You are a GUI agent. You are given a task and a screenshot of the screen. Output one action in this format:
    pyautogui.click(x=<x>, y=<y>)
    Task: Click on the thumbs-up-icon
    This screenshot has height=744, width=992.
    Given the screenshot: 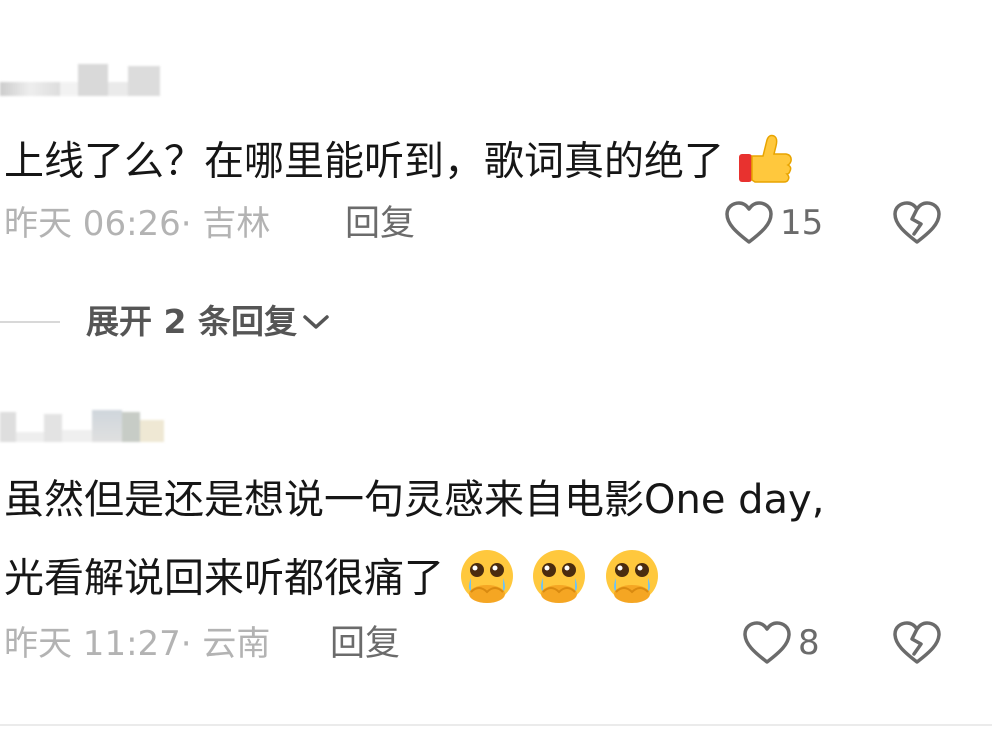 What is the action you would take?
    pyautogui.click(x=765, y=163)
    